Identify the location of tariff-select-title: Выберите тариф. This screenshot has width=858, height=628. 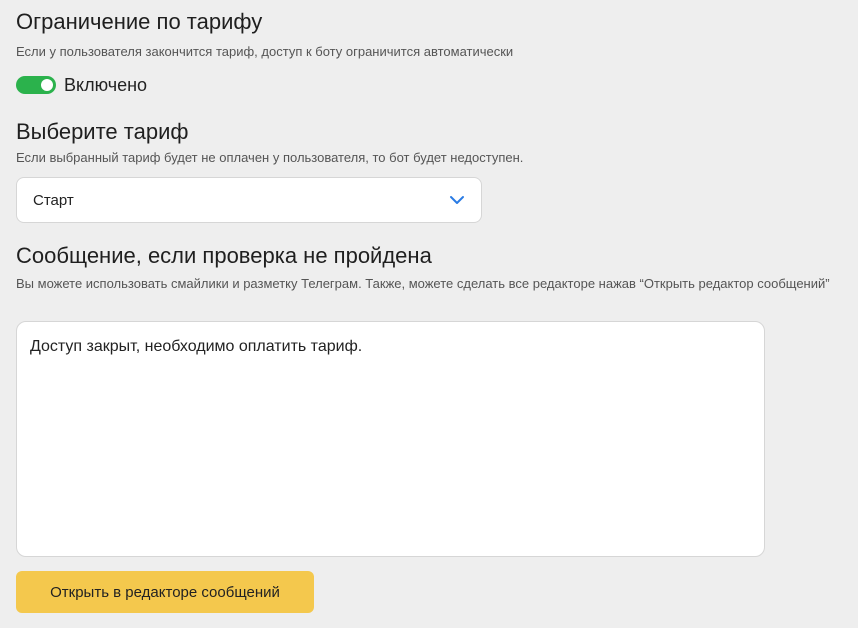
(102, 131).